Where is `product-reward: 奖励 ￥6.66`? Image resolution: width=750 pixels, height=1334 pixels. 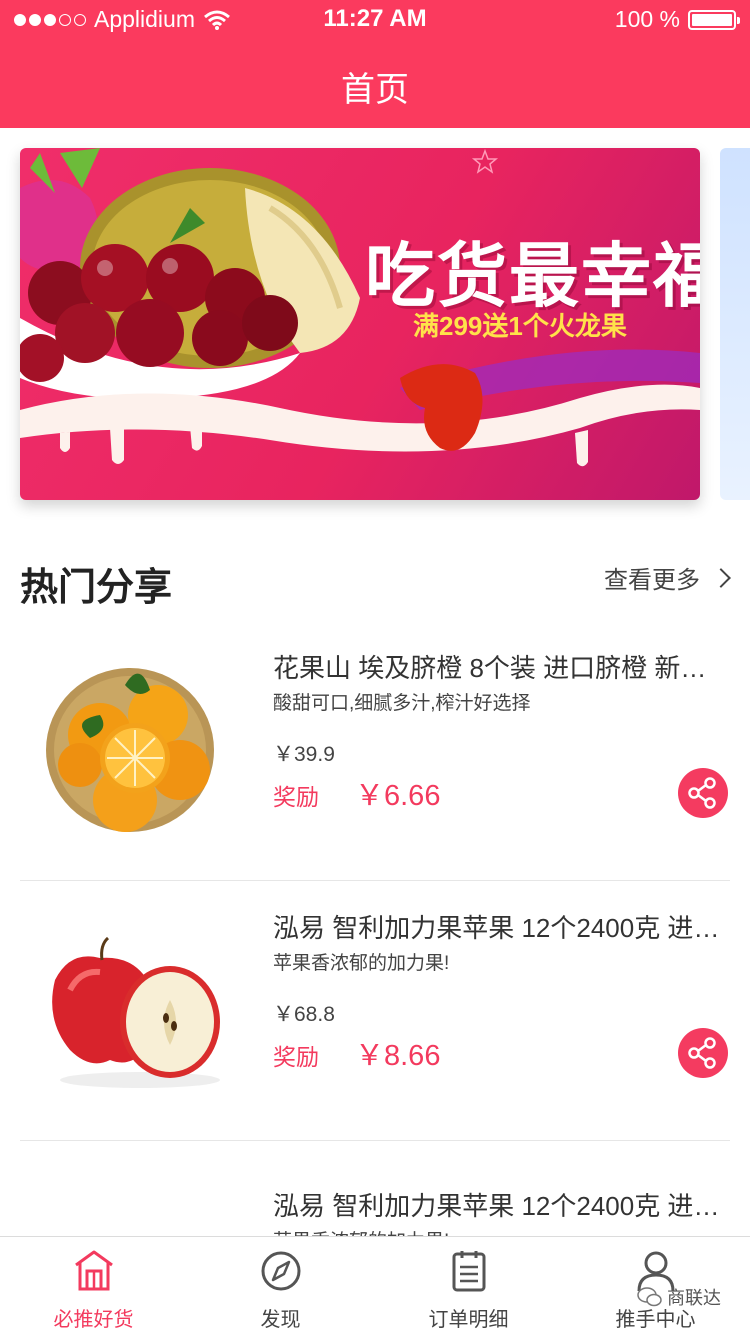 product-reward: 奖励 ￥6.66 is located at coordinates (356, 793).